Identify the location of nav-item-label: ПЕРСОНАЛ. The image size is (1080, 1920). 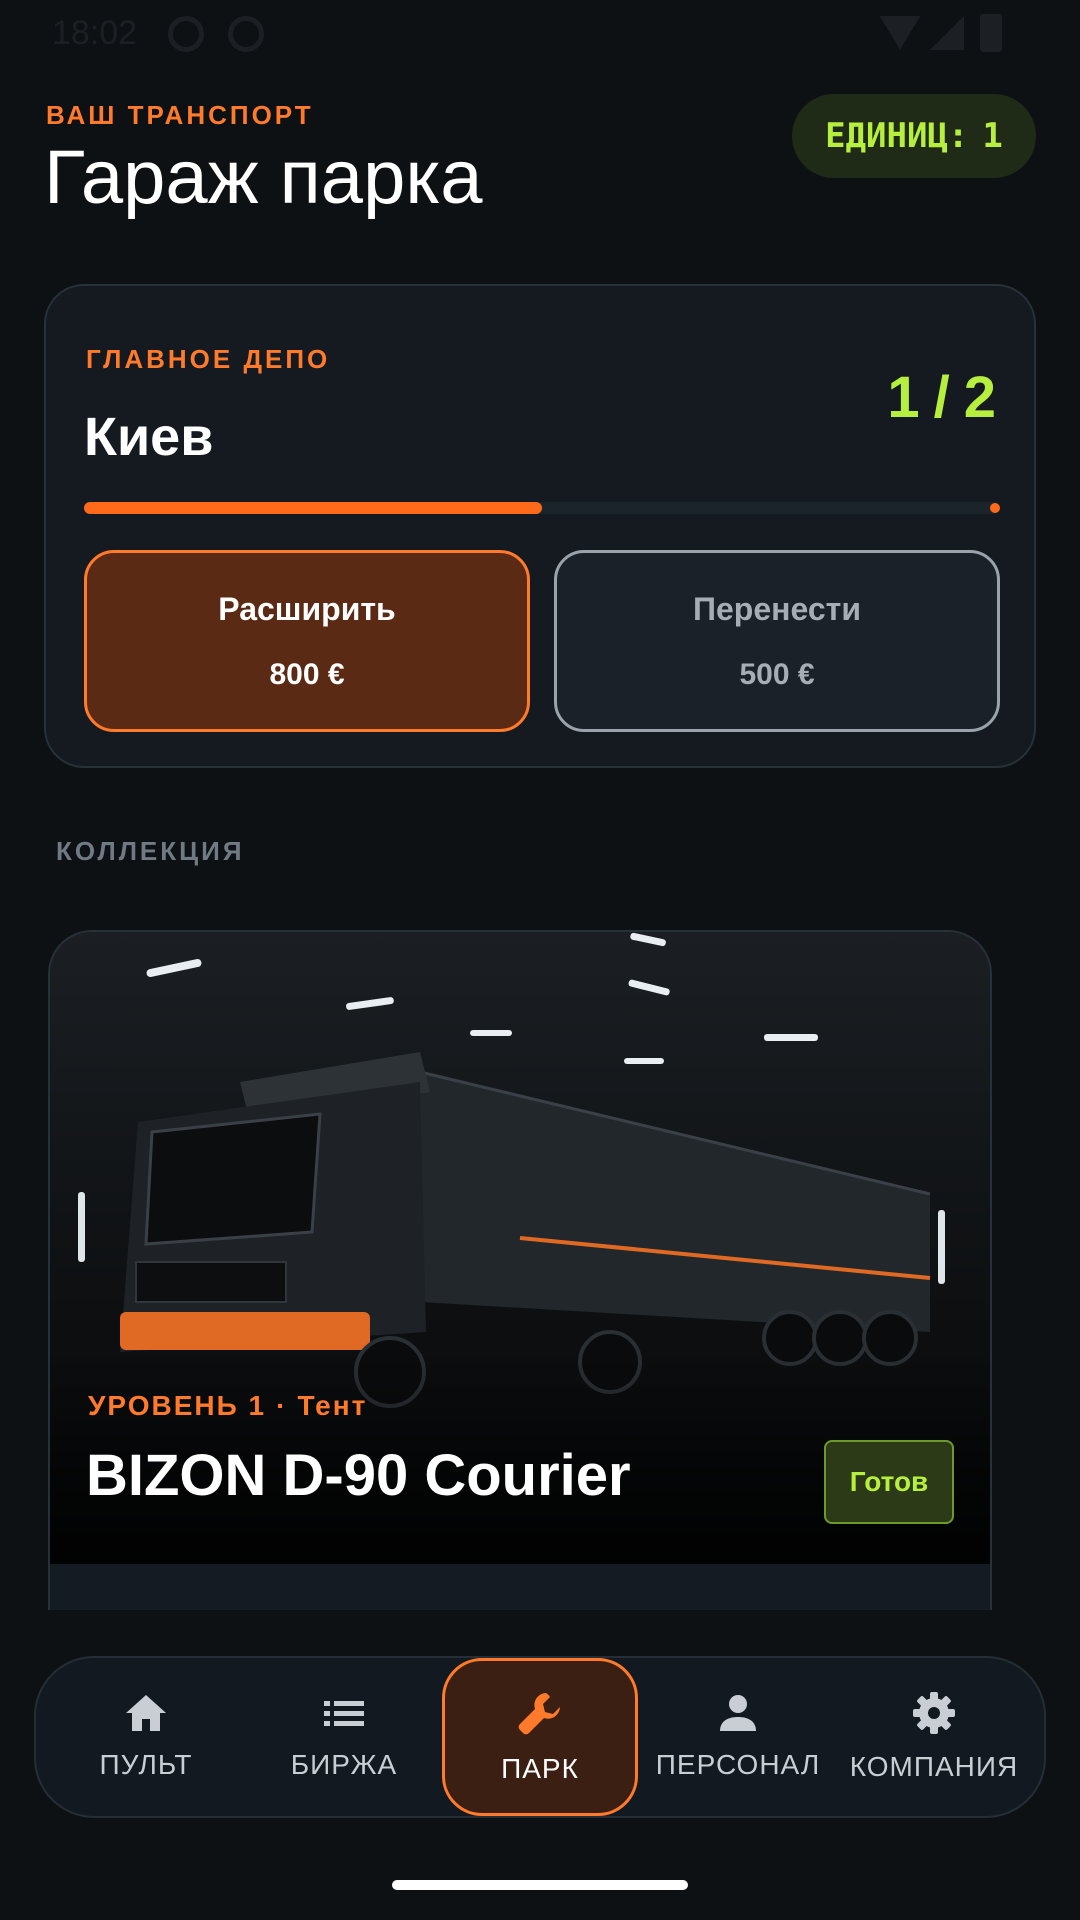
(738, 1764).